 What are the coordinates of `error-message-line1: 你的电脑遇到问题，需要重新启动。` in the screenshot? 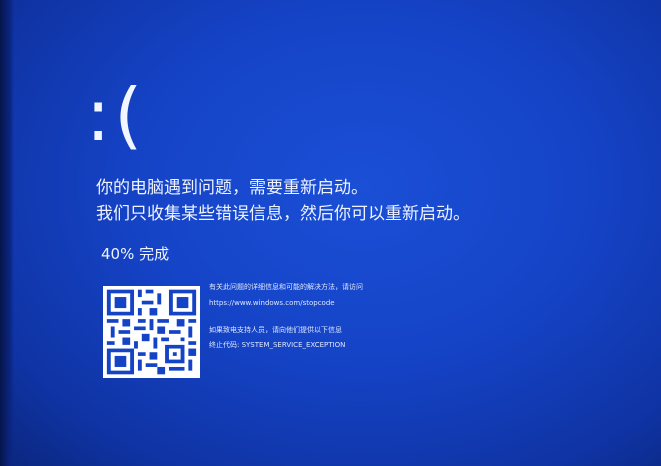 It's located at (232, 188).